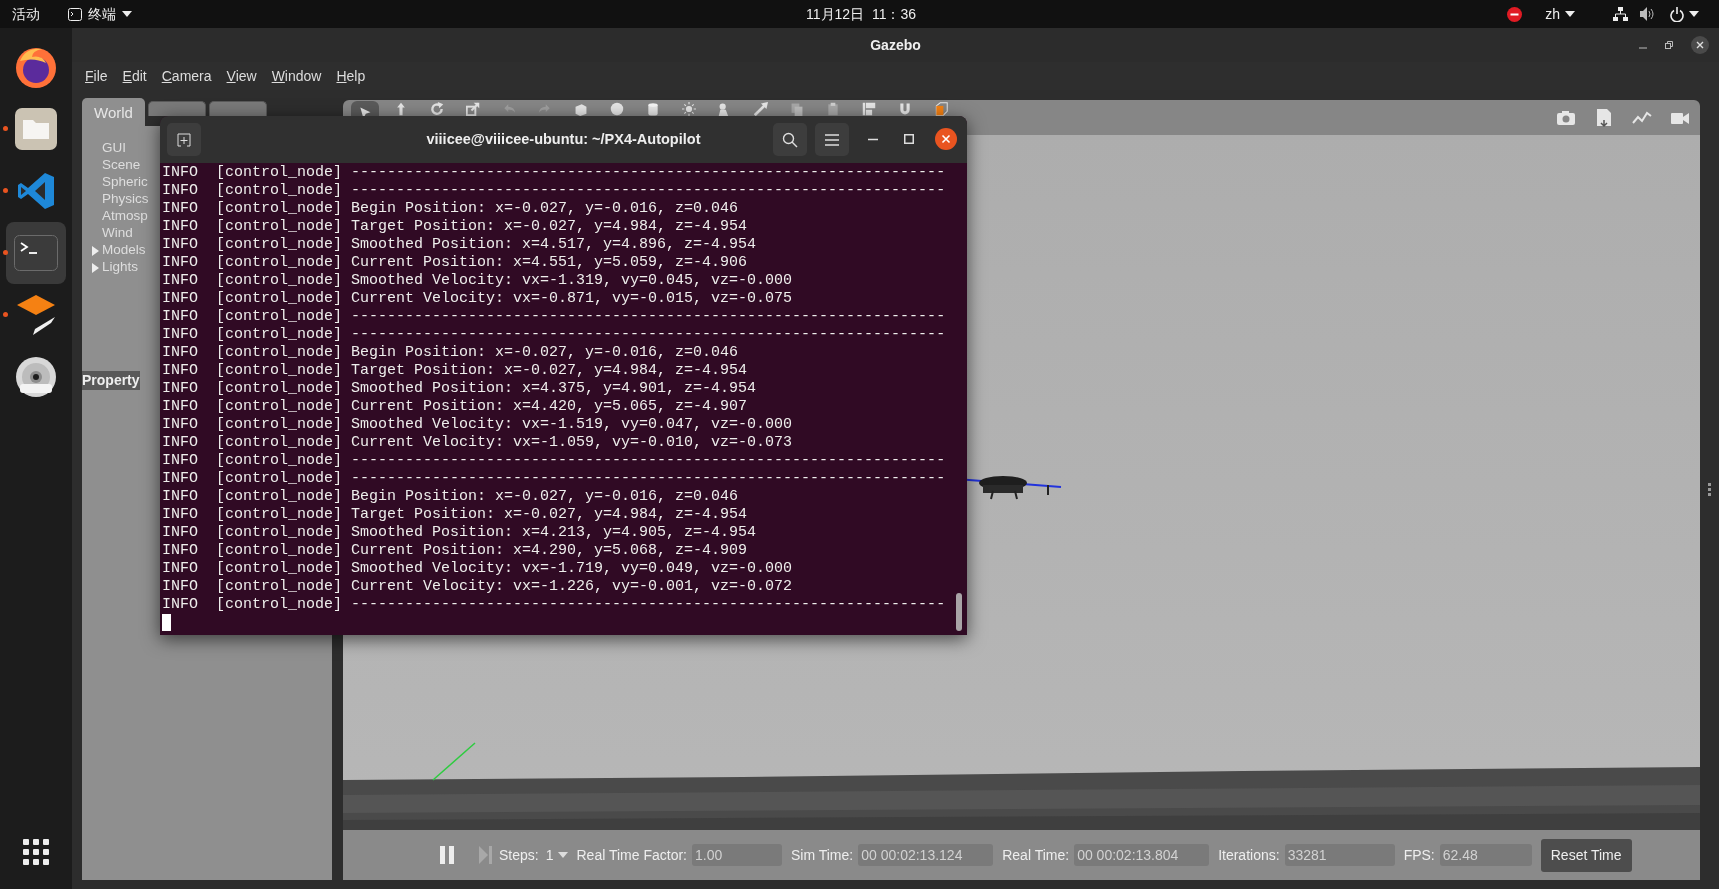  Describe the element at coordinates (296, 76) in the screenshot. I see `menu-item: Window` at that location.